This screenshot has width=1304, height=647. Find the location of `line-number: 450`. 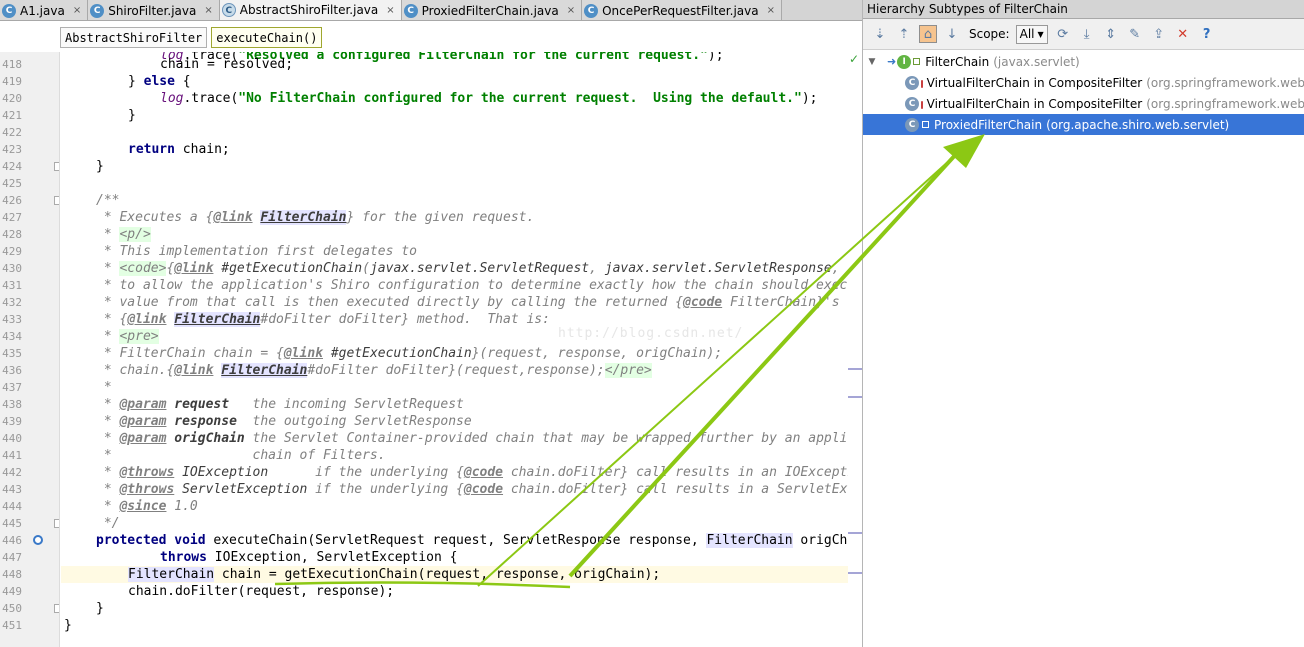

line-number: 450 is located at coordinates (12, 608).